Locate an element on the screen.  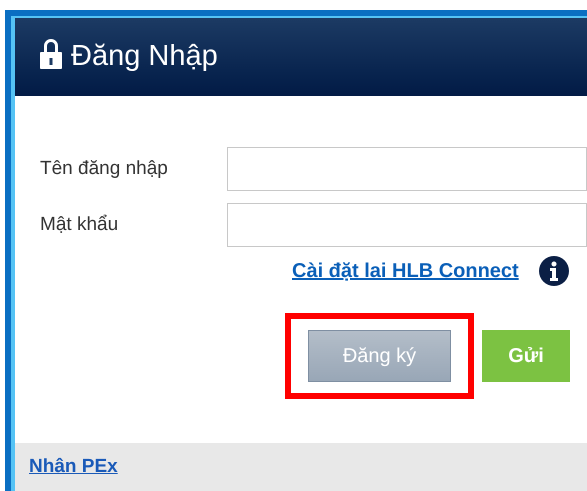
field-label: Tên đăng nhập is located at coordinates (104, 168).